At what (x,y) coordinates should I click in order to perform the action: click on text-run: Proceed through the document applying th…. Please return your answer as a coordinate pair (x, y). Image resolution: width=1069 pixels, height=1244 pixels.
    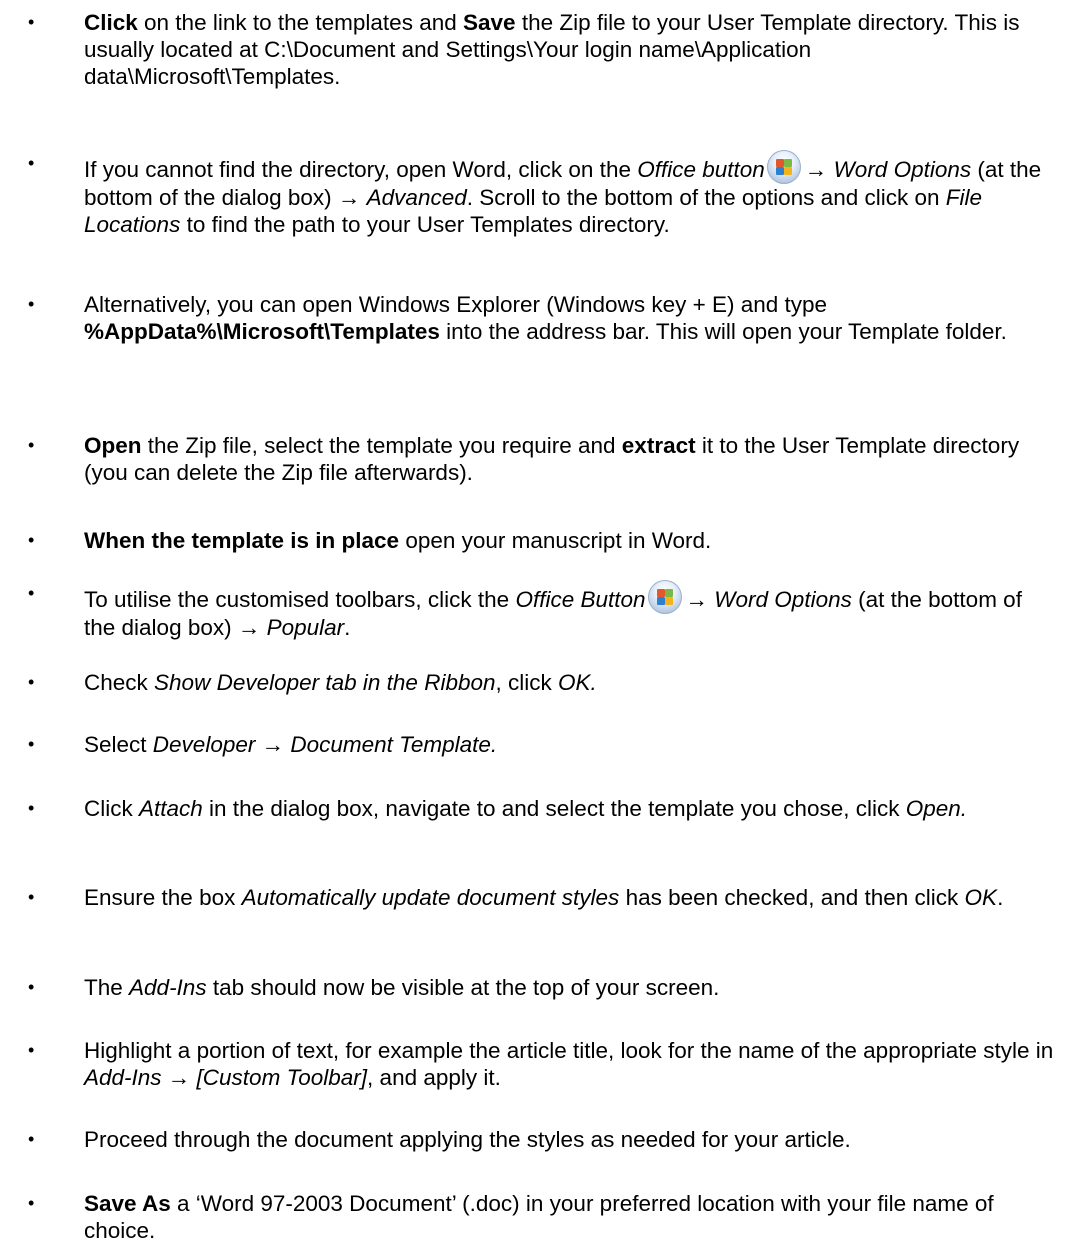
    Looking at the image, I should click on (467, 1139).